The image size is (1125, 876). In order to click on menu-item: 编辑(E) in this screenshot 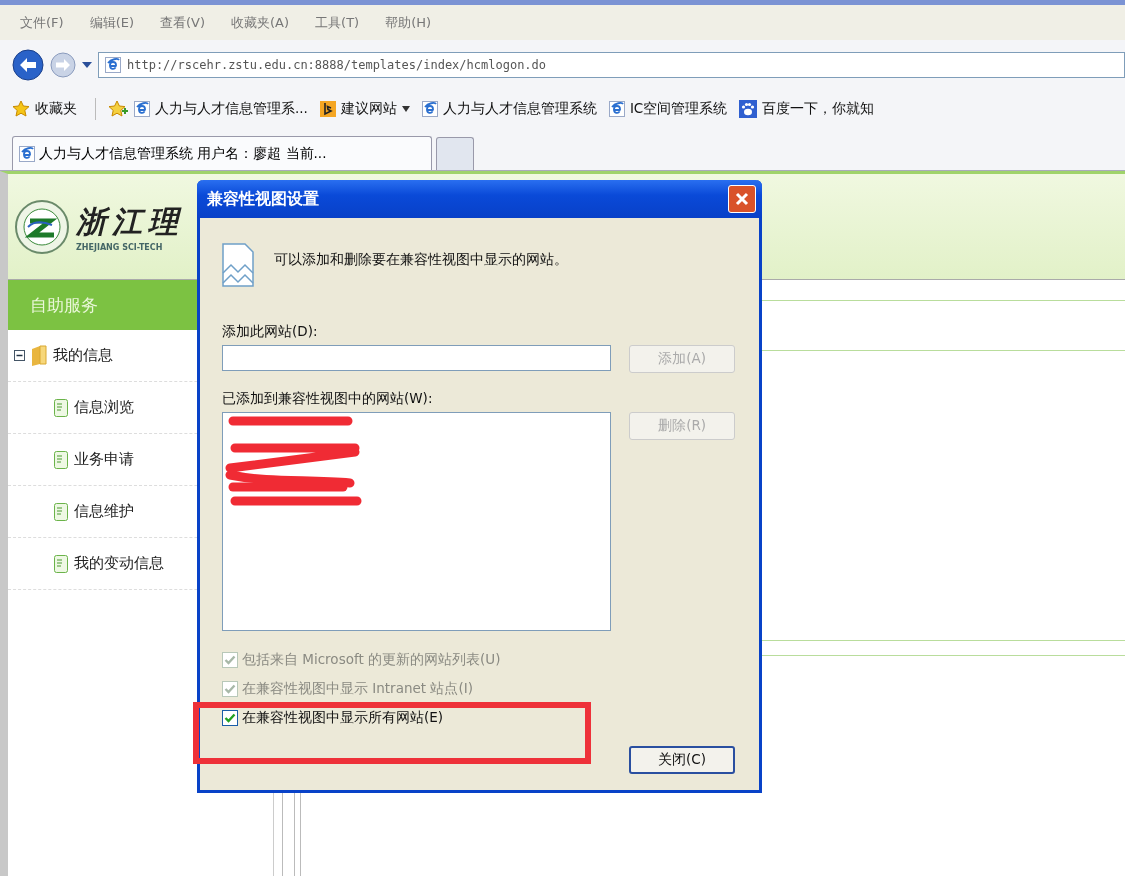, I will do `click(111, 22)`.